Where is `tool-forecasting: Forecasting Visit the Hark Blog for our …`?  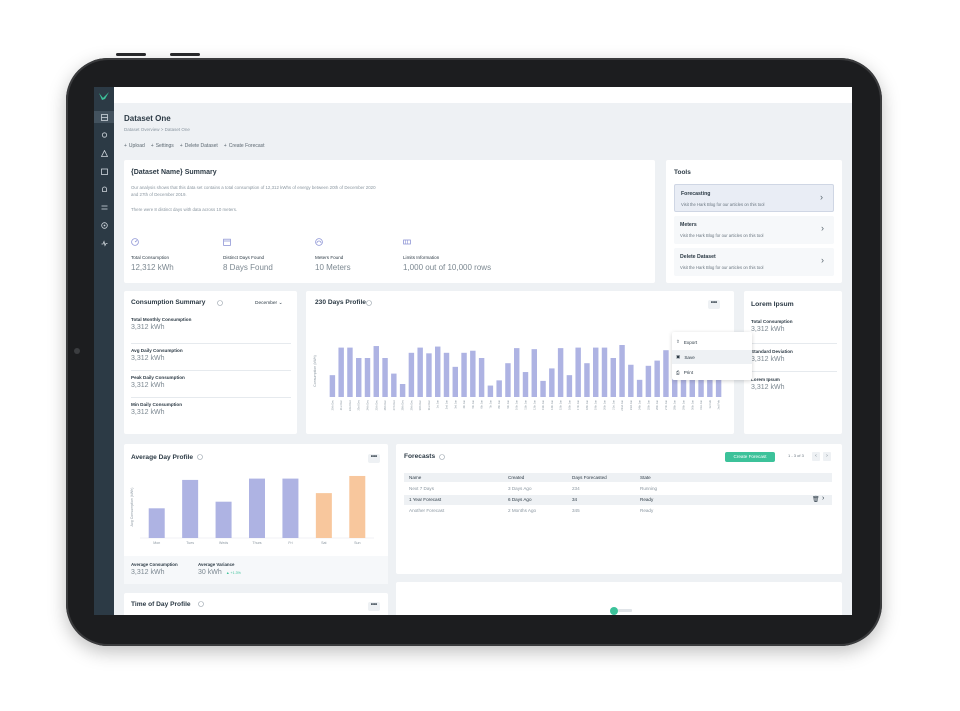
tool-forecasting: Forecasting Visit the Hark Blog for our … is located at coordinates (754, 198).